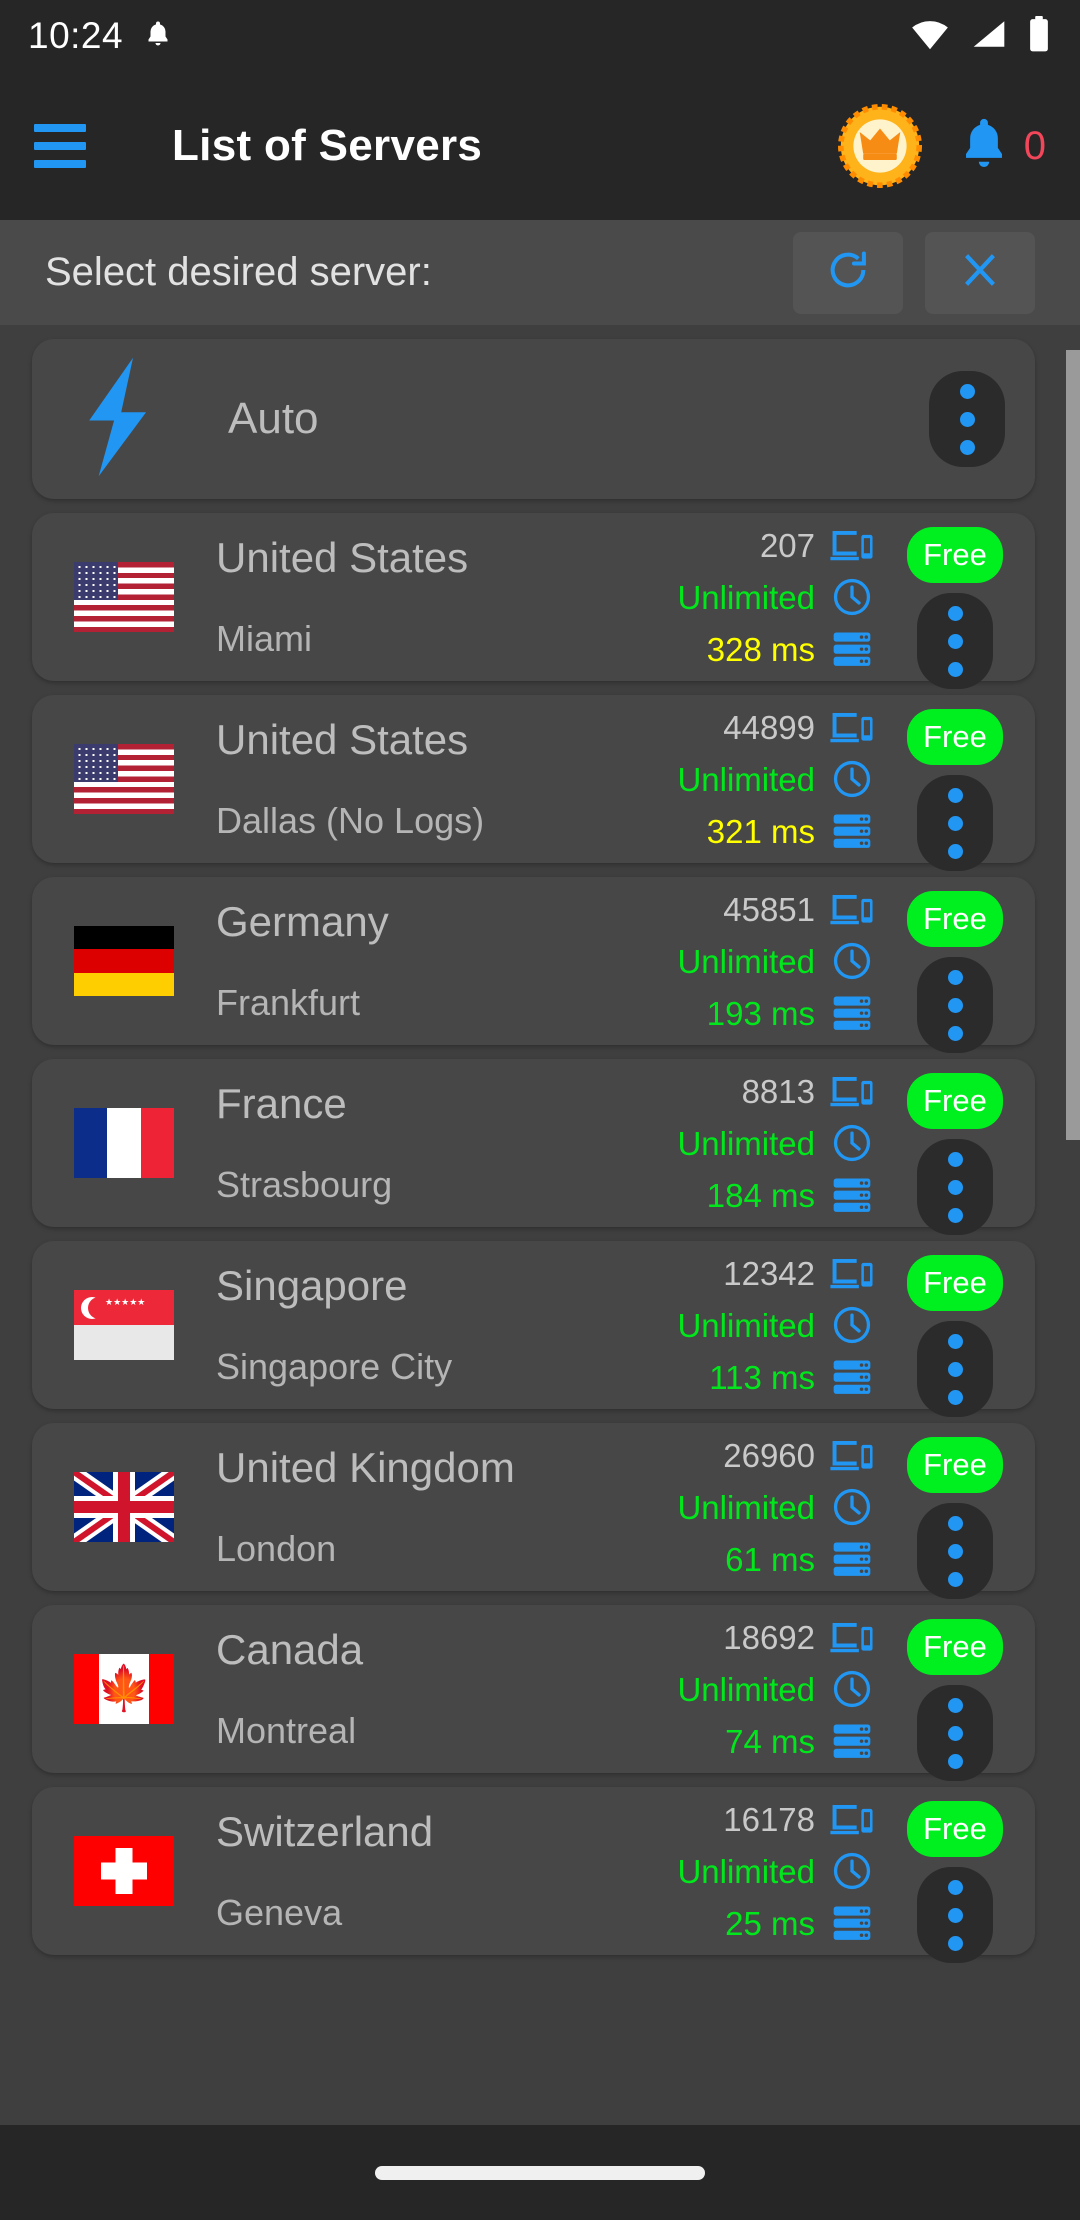 The height and width of the screenshot is (2220, 1080). I want to click on metric-users: 8813, so click(776, 1091).